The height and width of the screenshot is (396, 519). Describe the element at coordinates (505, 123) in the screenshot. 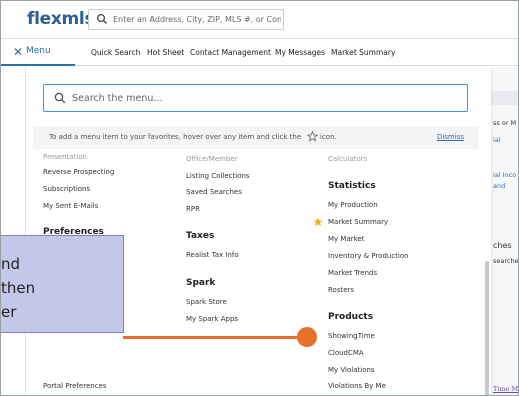

I see `bg-text: ss or M` at that location.